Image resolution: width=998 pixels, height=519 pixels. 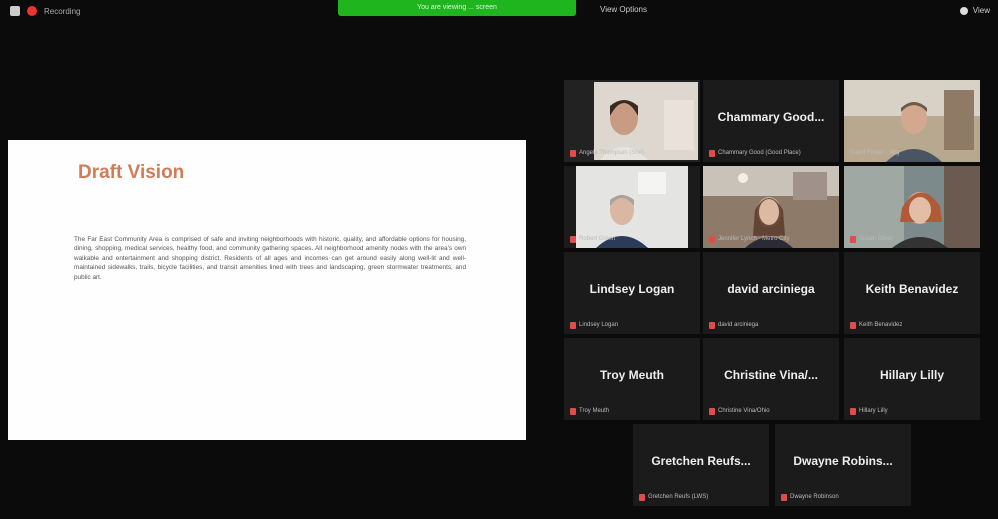 I want to click on view-icon, so click(x=963, y=10).